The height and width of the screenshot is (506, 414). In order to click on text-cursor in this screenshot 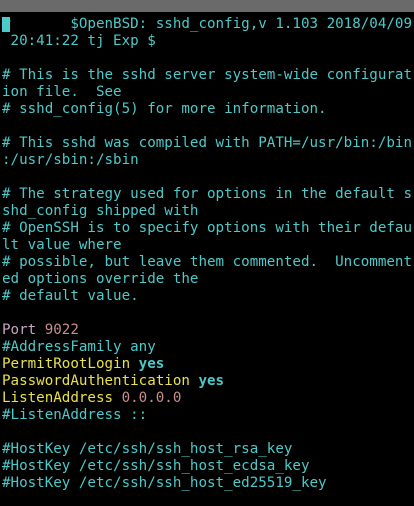, I will do `click(6, 24)`.